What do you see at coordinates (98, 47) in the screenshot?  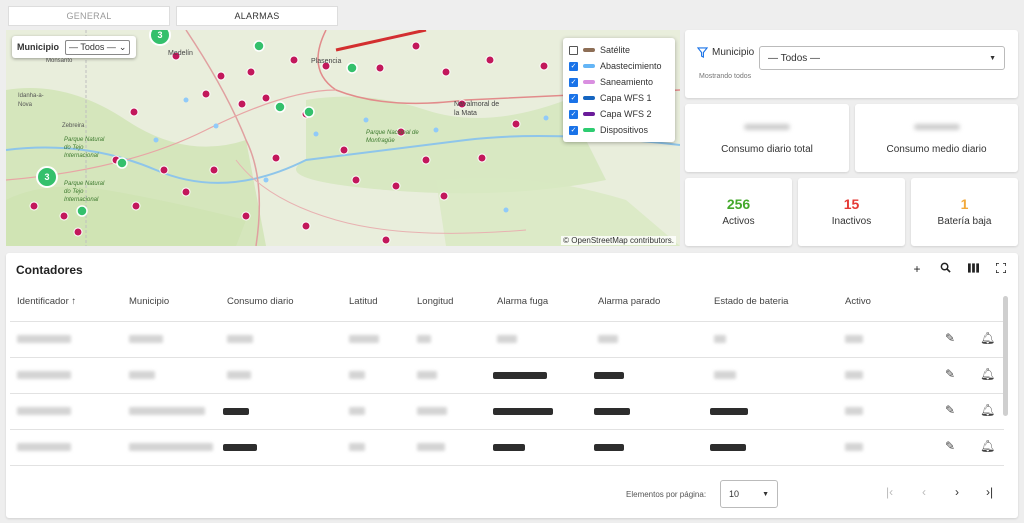 I see `map-municipio-select: — Todos — ⌄` at bounding box center [98, 47].